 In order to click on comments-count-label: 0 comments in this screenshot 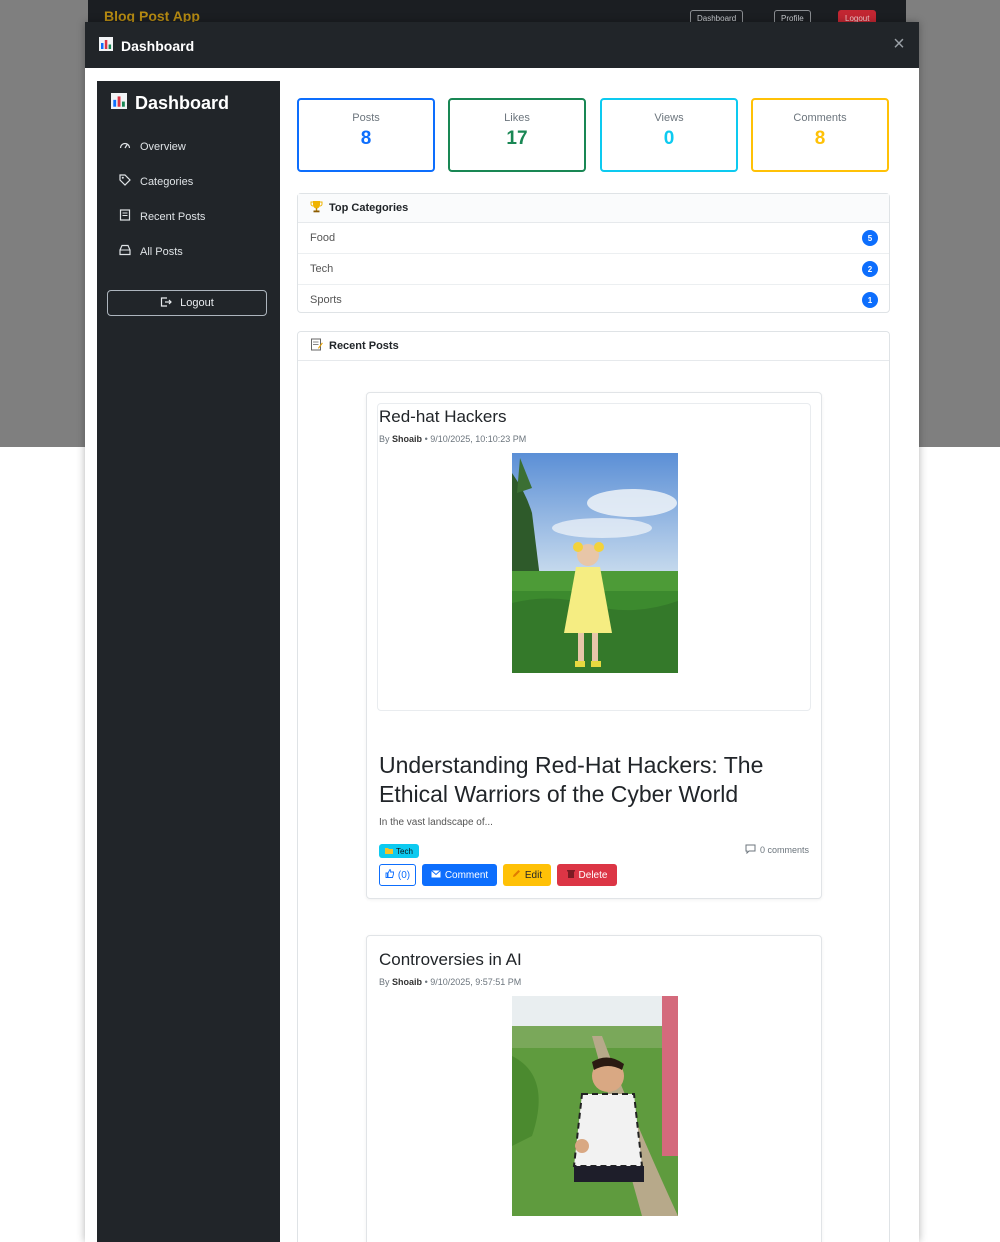, I will do `click(784, 850)`.